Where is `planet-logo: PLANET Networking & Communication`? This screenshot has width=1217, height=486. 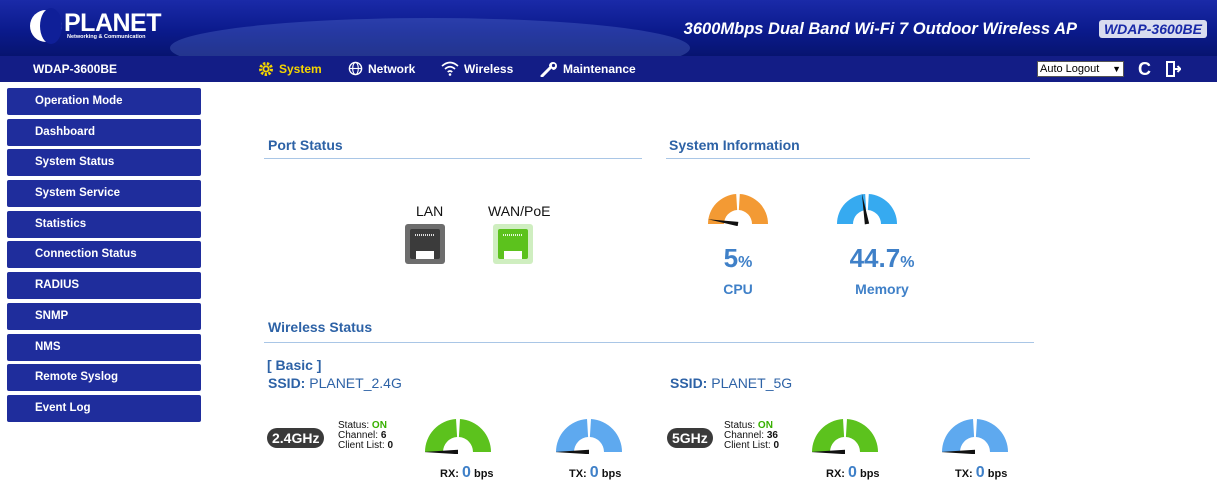 planet-logo: PLANET Networking & Communication is located at coordinates (96, 26).